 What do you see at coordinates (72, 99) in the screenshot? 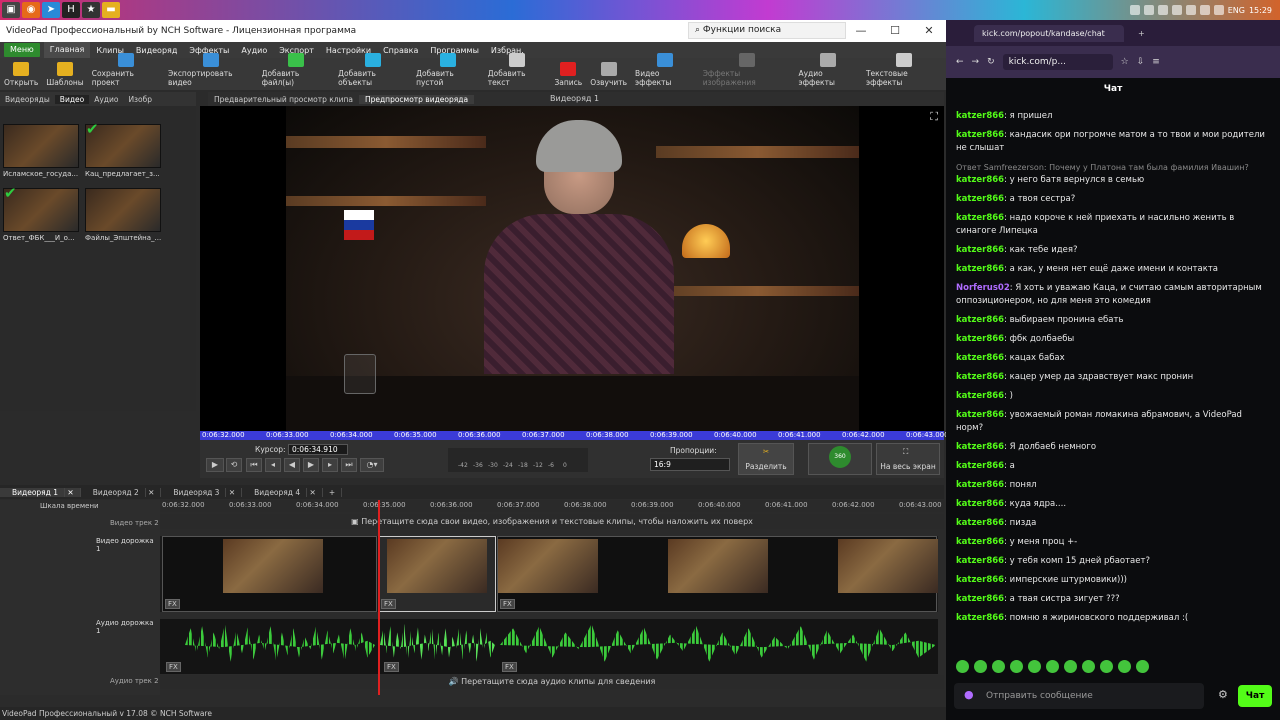
I see `tab-video: Видео` at bounding box center [72, 99].